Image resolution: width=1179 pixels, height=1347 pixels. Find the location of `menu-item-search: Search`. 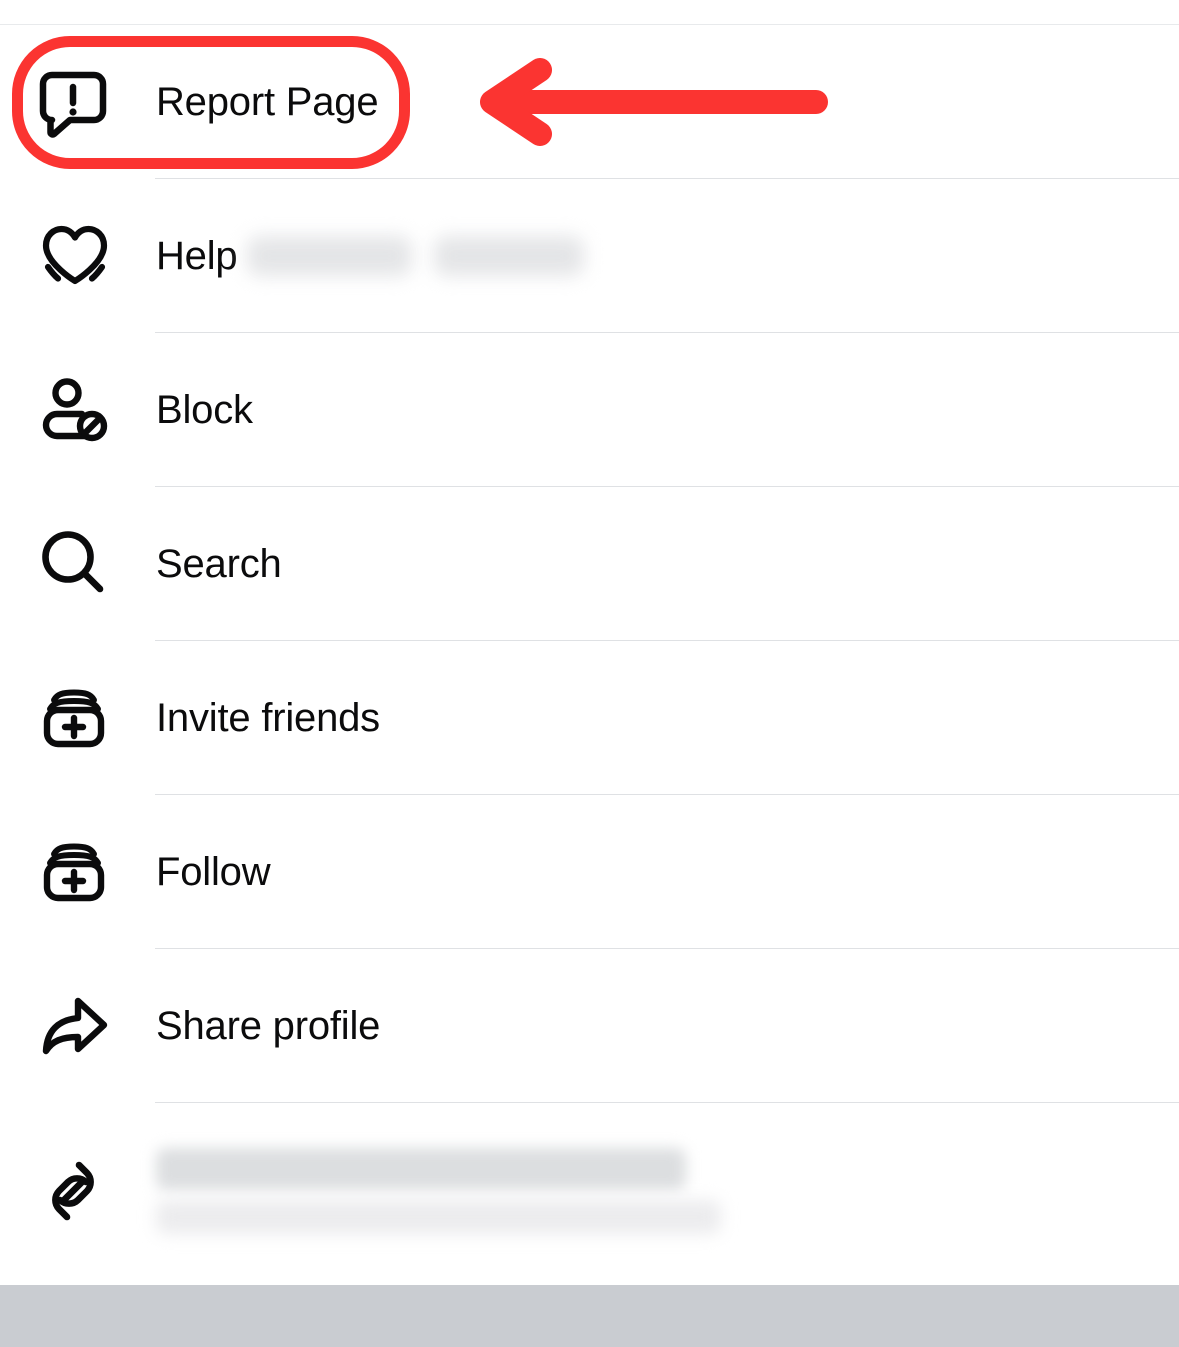

menu-item-search: Search is located at coordinates (589, 564).